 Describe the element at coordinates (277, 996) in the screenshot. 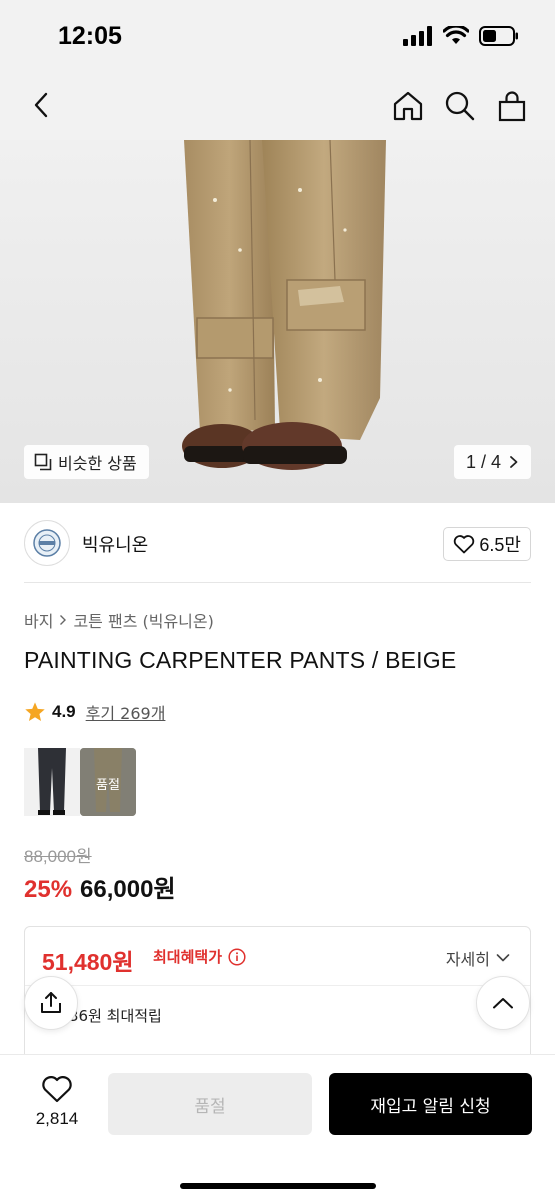

I see `benefit-box: 51,480원 최대혜택가 자세히 36원 최대적립` at that location.